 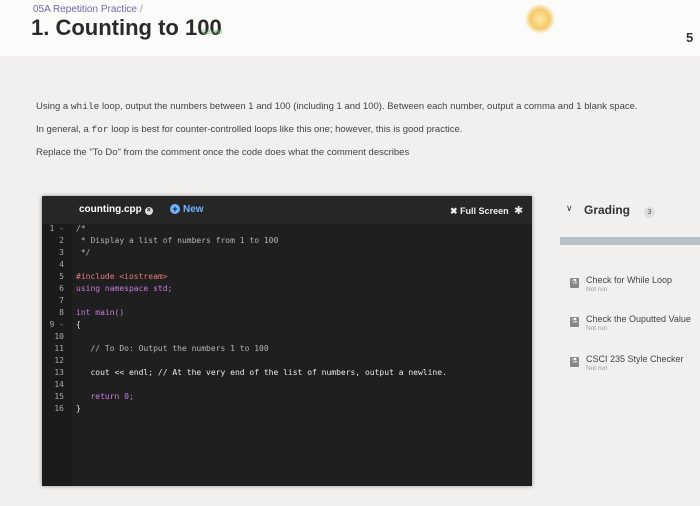 What do you see at coordinates (81, 228) in the screenshot?
I see `code-text: /*` at bounding box center [81, 228].